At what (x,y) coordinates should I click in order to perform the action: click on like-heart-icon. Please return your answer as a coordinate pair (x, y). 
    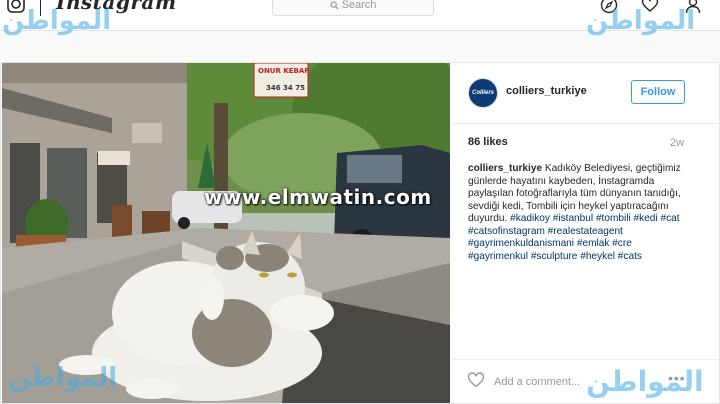
    Looking at the image, I should click on (476, 380).